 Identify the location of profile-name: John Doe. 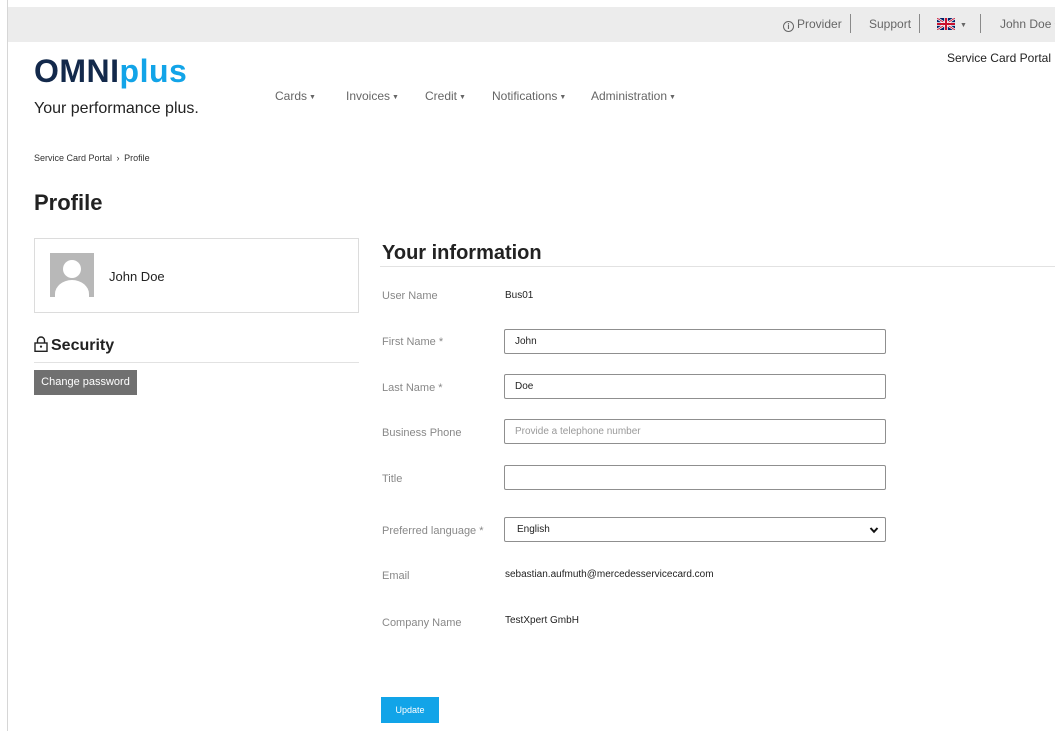
(137, 276).